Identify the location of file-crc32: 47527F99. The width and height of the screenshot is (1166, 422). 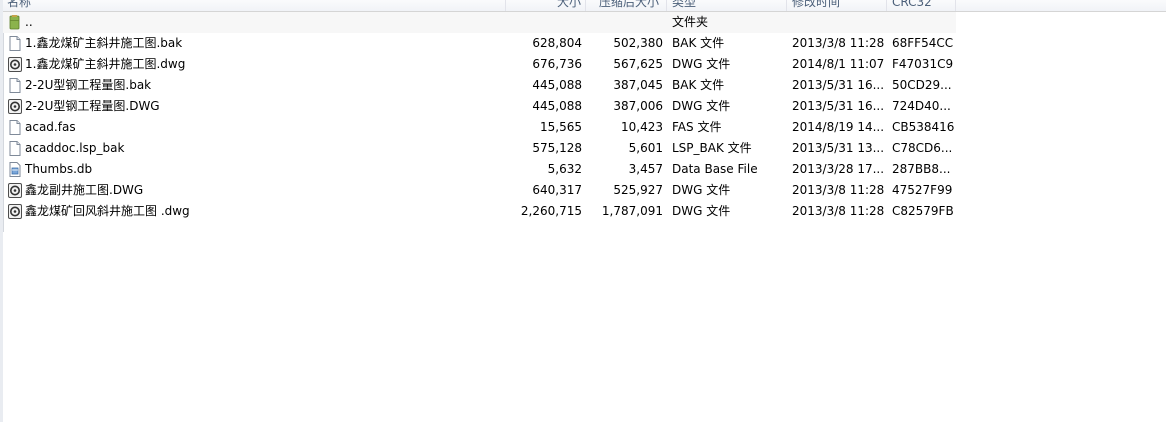
(922, 190).